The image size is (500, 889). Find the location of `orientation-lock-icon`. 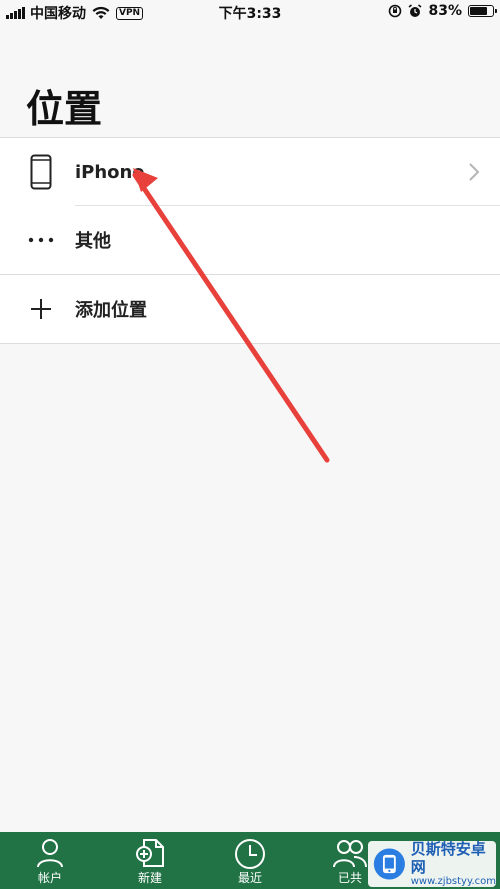

orientation-lock-icon is located at coordinates (395, 11).